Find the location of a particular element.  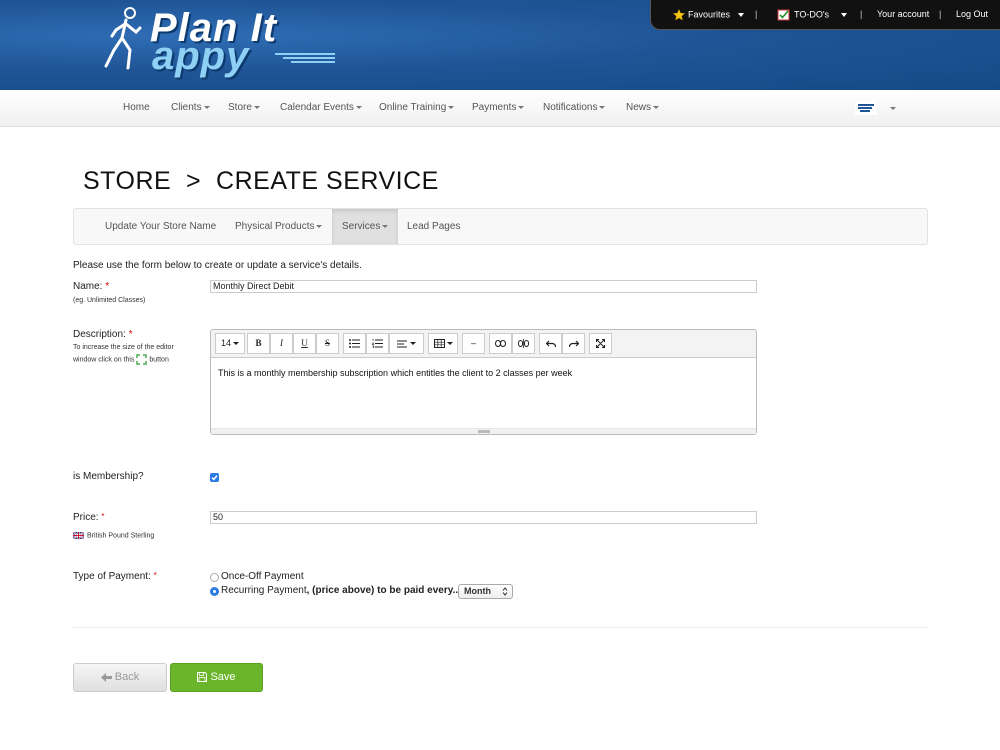

bullet-list-icon is located at coordinates (354, 343).